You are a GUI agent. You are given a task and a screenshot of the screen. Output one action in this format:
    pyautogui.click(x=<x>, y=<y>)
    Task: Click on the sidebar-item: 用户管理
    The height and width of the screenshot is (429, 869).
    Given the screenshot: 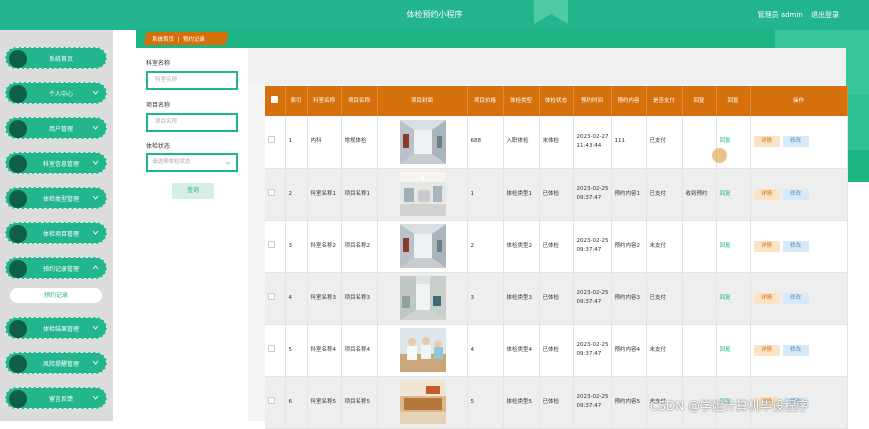 What is the action you would take?
    pyautogui.click(x=56, y=128)
    